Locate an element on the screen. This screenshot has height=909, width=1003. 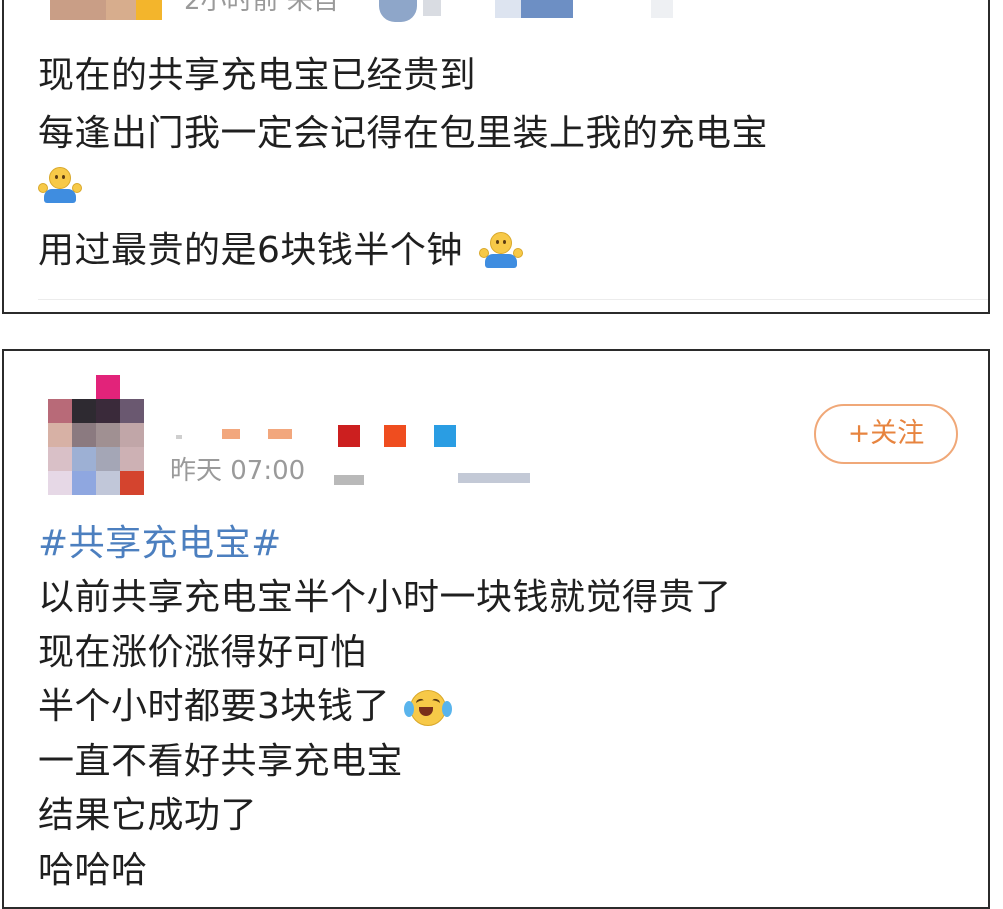
divider is located at coordinates (513, 299).